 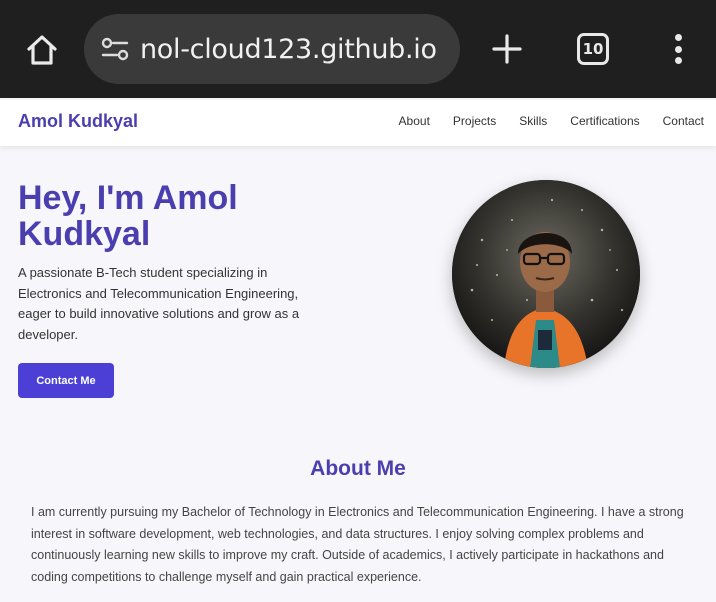 What do you see at coordinates (414, 121) in the screenshot?
I see `nav-link-about: About` at bounding box center [414, 121].